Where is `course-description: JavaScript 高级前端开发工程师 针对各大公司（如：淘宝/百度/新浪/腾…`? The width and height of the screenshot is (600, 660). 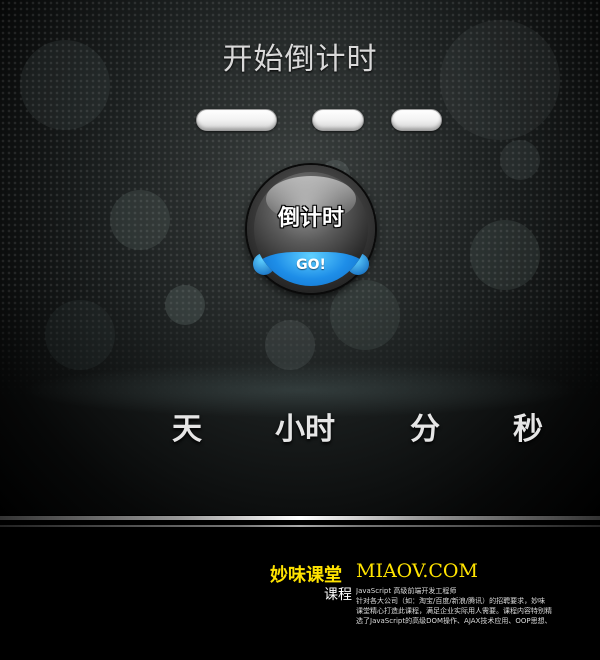 course-description: JavaScript 高级前端开发工程师 针对各大公司（如：淘宝/百度/新浪/腾… is located at coordinates (476, 606).